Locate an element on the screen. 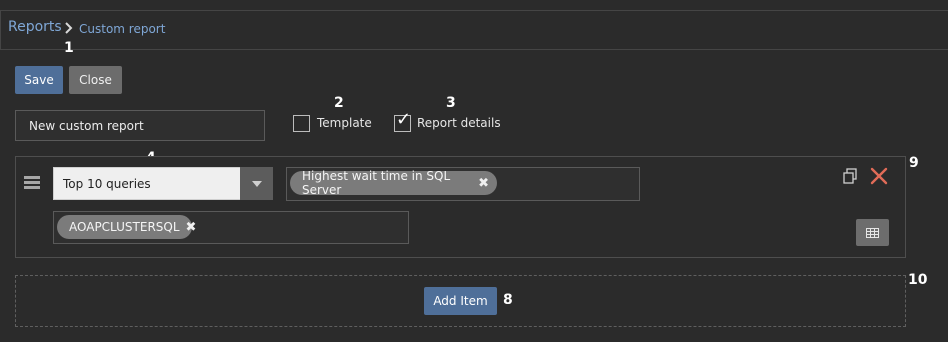 Image resolution: width=948 pixels, height=342 pixels. checkmark-icon: ✓ is located at coordinates (404, 119).